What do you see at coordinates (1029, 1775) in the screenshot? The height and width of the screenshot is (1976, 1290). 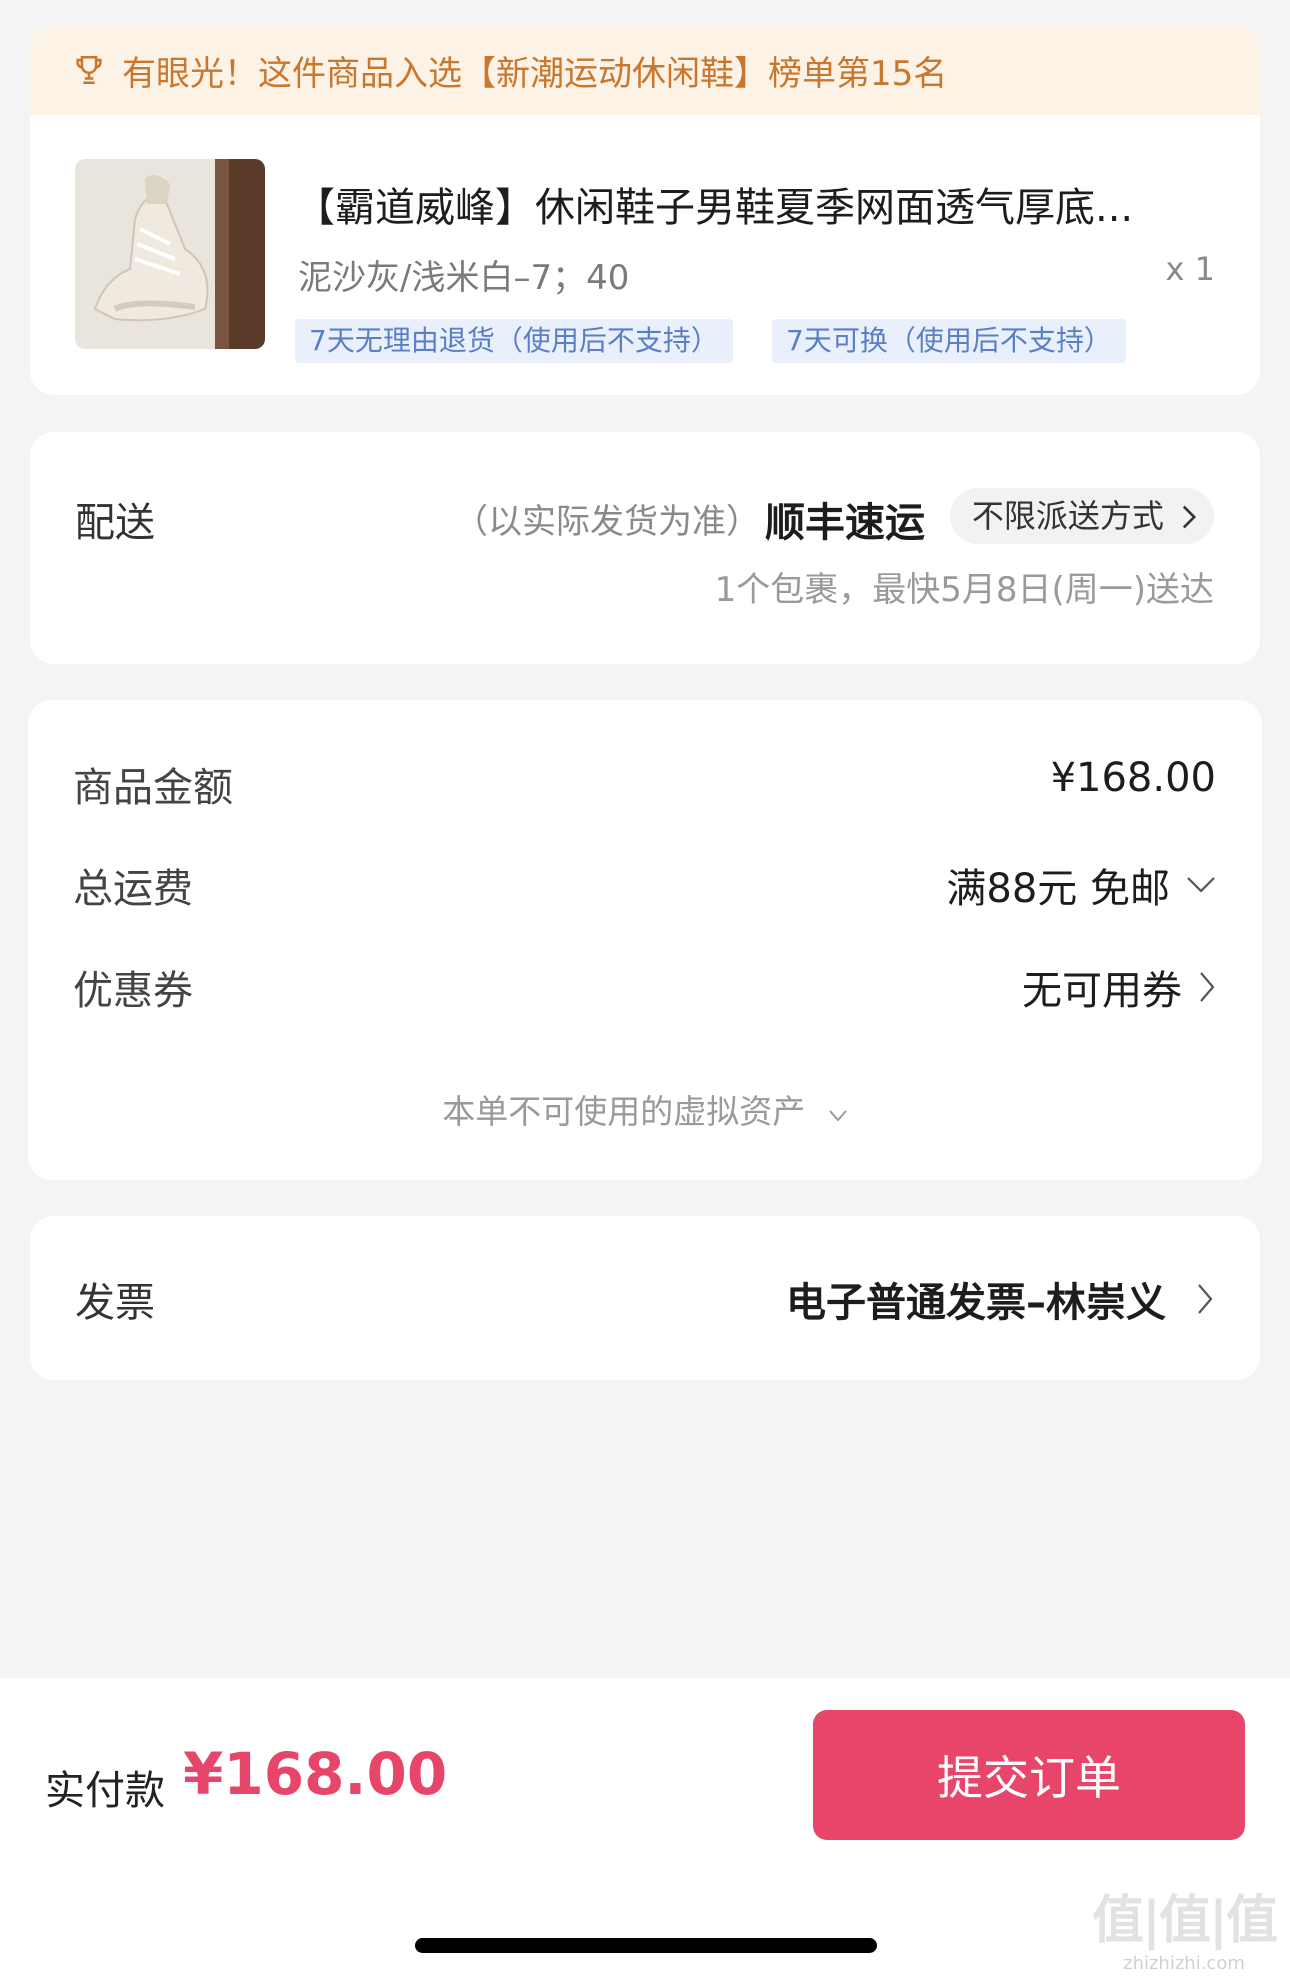 I see `submit-order-button: 提交订单` at bounding box center [1029, 1775].